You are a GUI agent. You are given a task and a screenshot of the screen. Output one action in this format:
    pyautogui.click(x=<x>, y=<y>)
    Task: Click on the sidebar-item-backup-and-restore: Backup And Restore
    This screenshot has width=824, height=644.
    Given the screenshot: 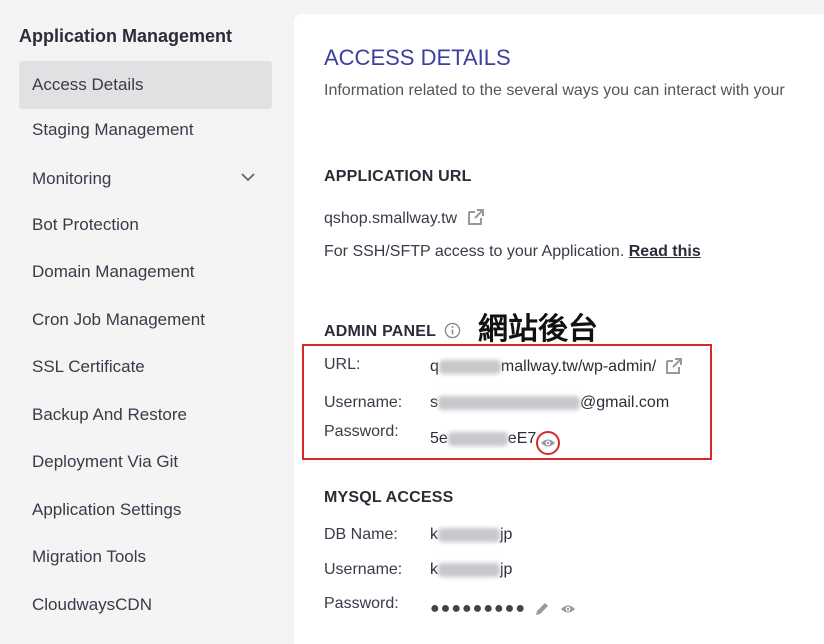 What is the action you would take?
    pyautogui.click(x=145, y=415)
    